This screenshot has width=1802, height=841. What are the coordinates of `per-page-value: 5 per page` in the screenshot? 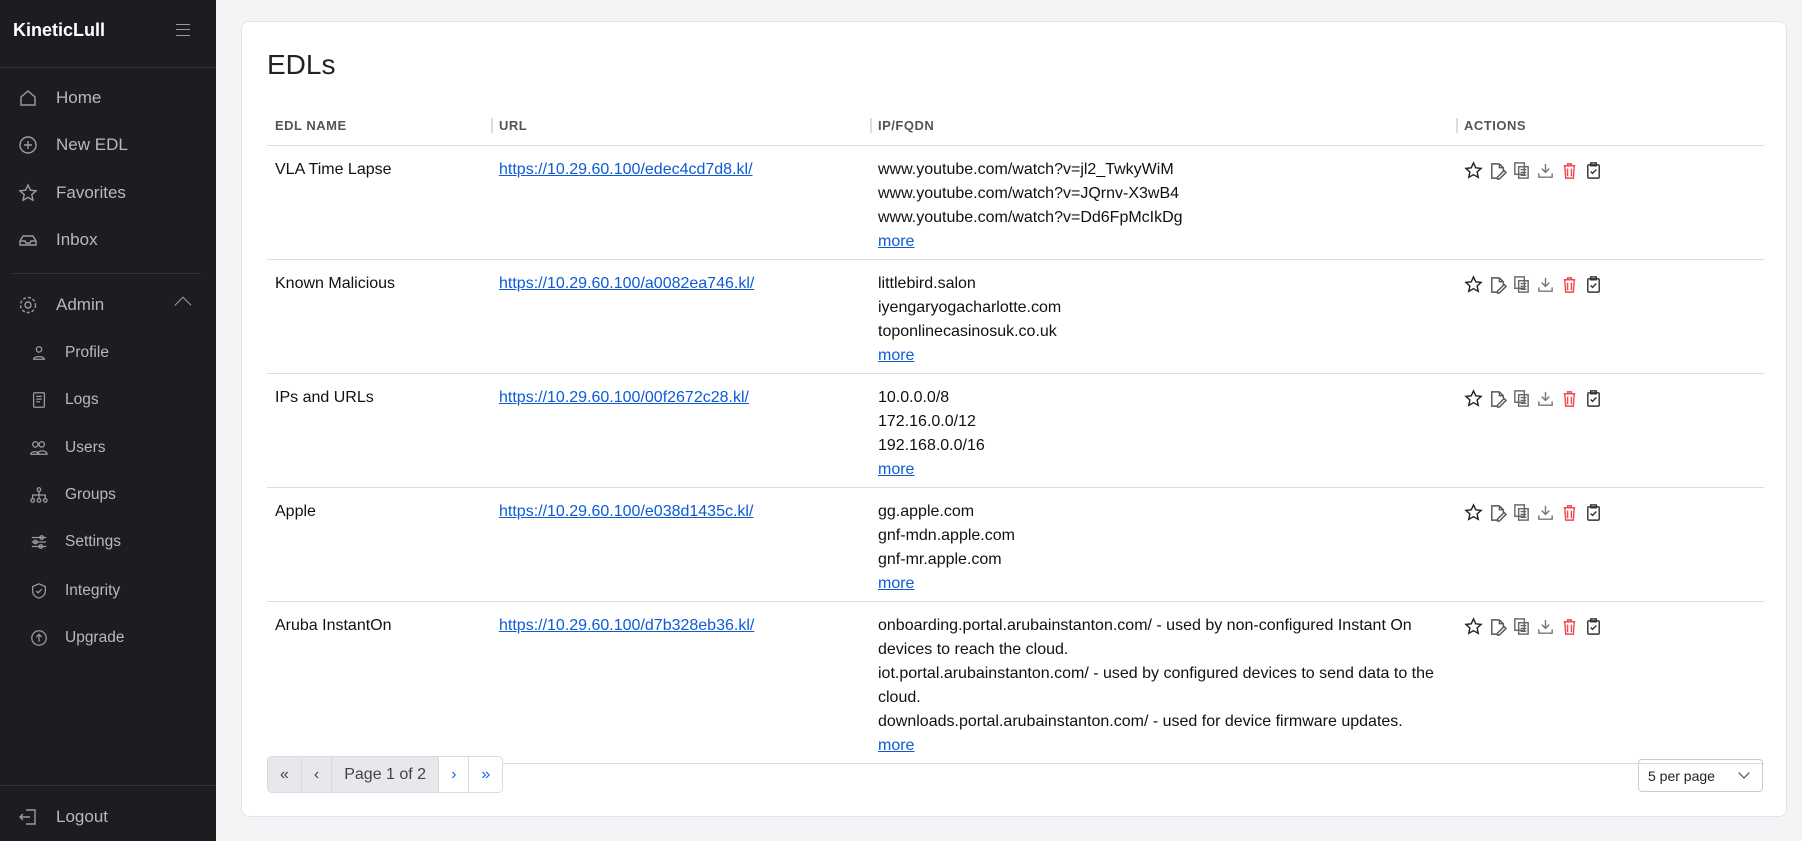 It's located at (1681, 775).